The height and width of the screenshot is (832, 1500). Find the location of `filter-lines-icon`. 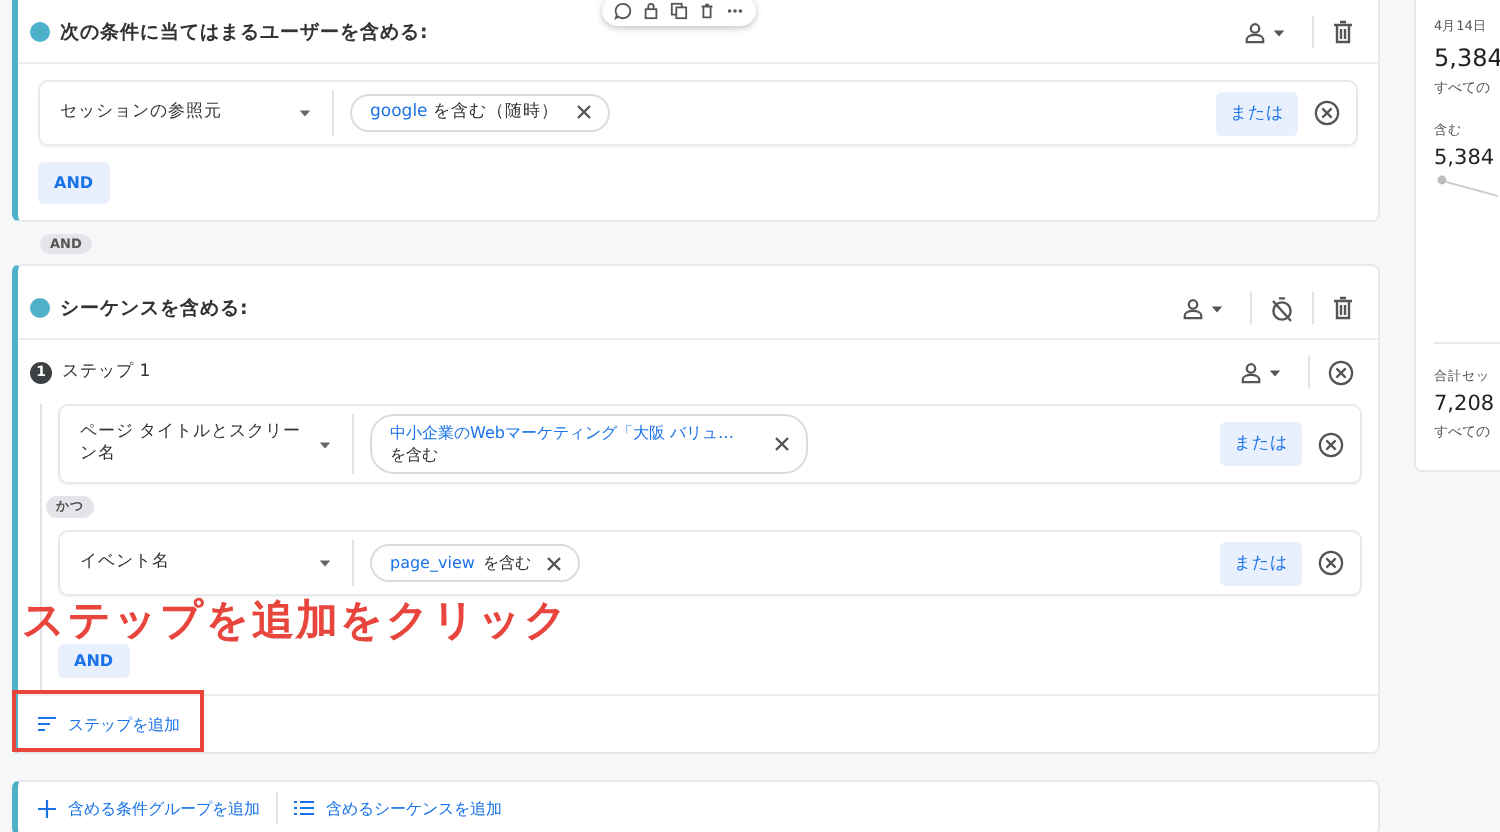

filter-lines-icon is located at coordinates (47, 724).